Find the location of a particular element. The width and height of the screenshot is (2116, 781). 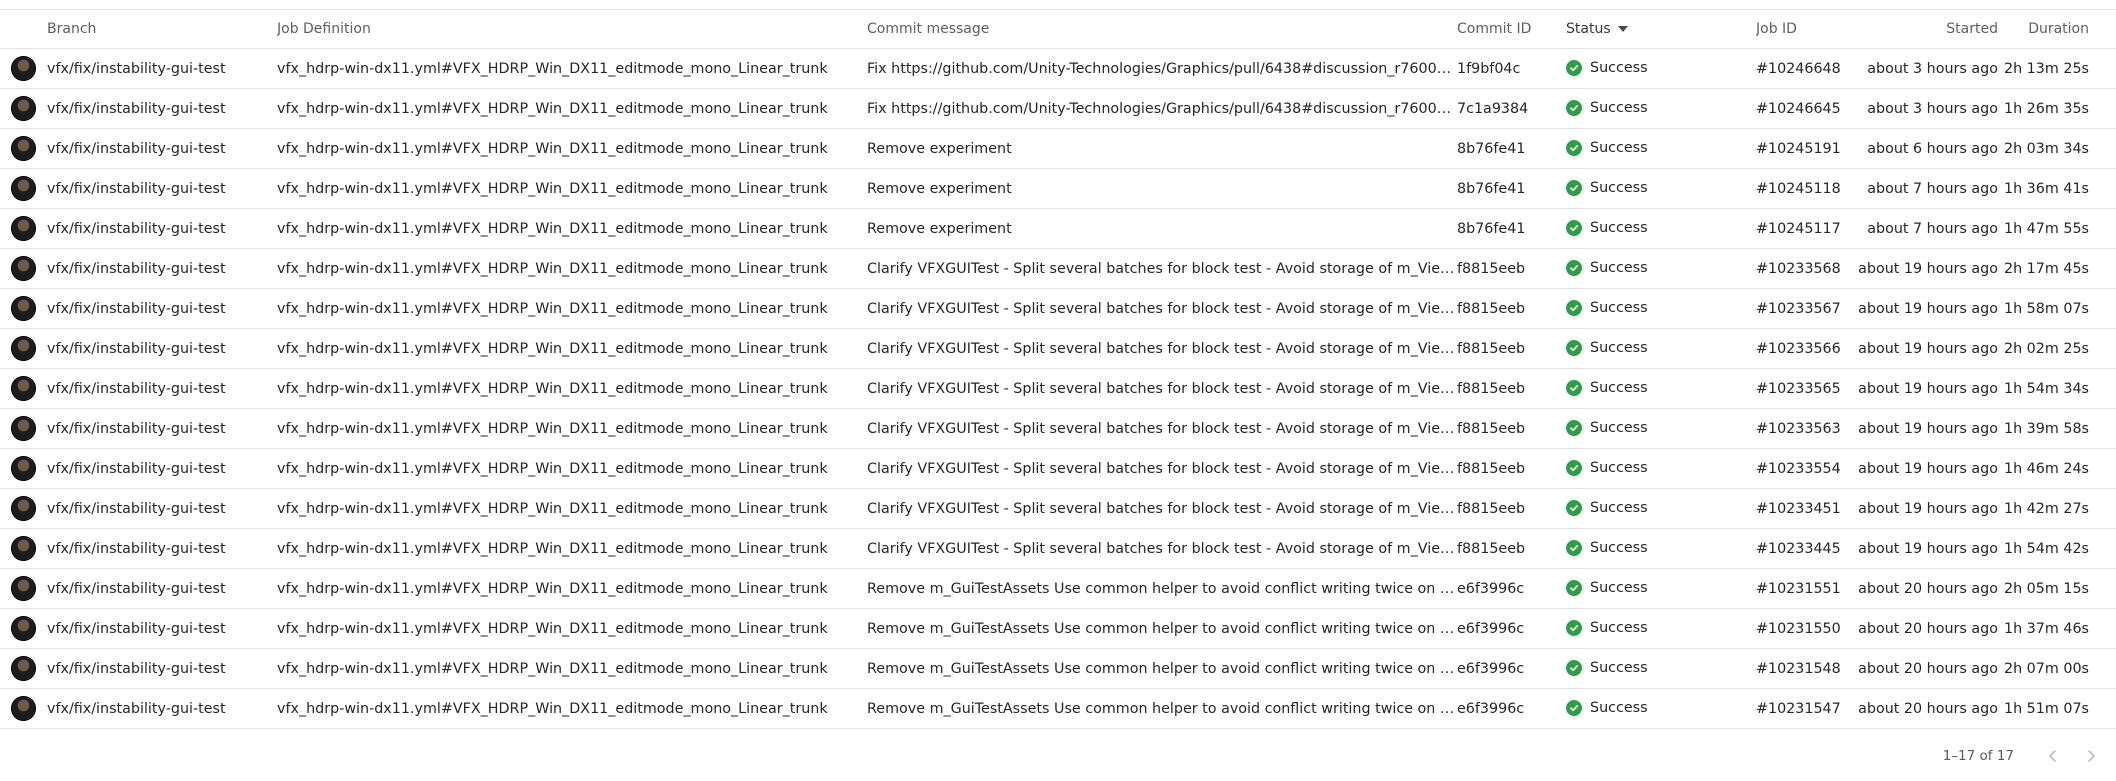

started-cell: about 6 hours ago is located at coordinates (1922, 148).